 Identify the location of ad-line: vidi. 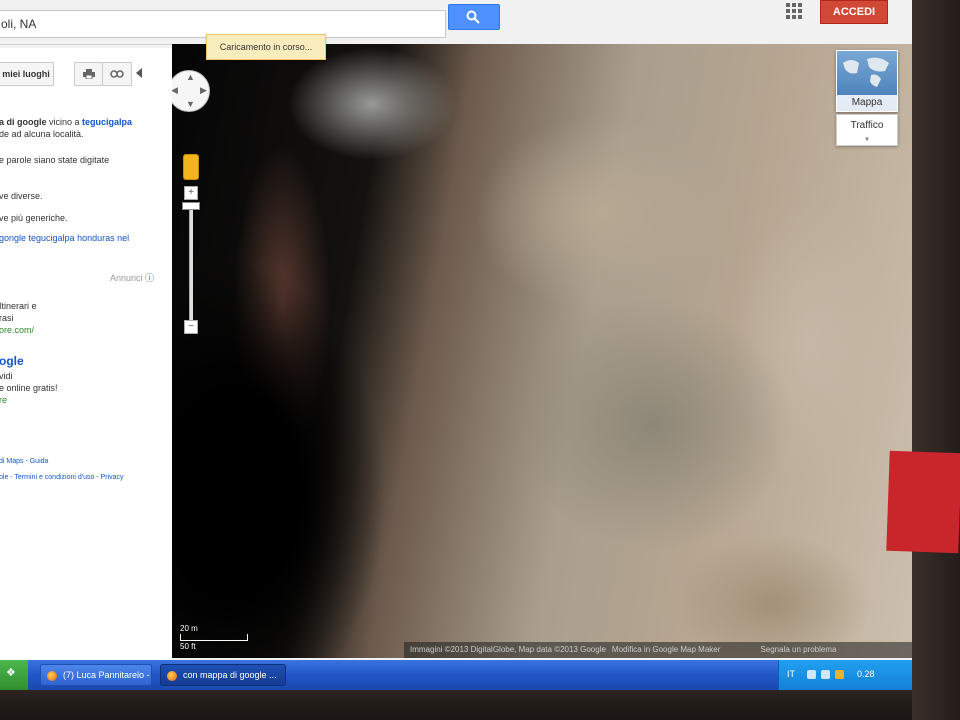
(6, 376).